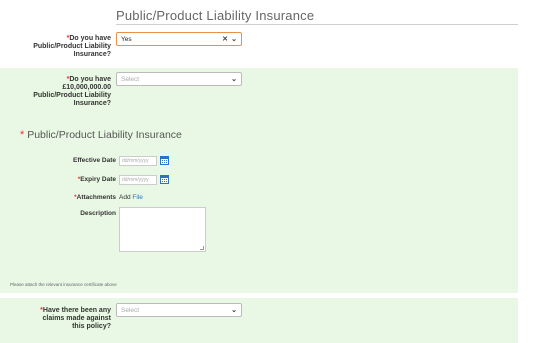  Describe the element at coordinates (179, 39) in the screenshot. I see `q1-select: Yes ✕ ⌄` at that location.